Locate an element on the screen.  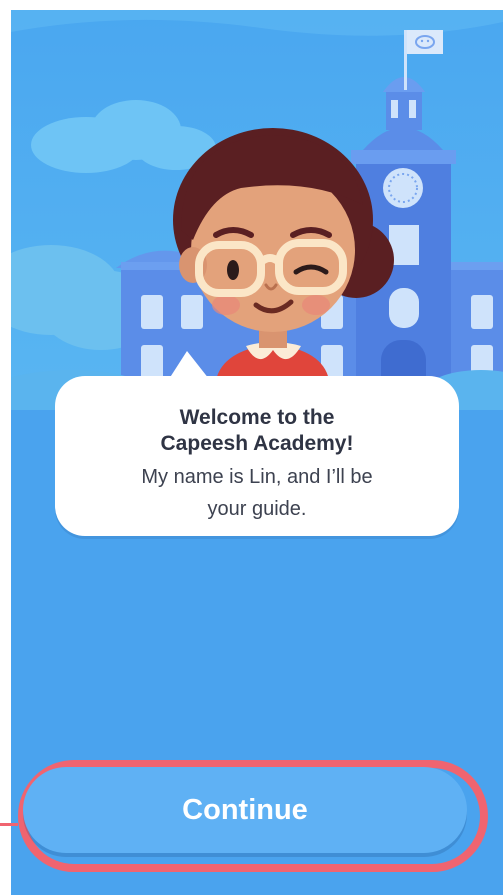
continue-button: Continue is located at coordinates (245, 810).